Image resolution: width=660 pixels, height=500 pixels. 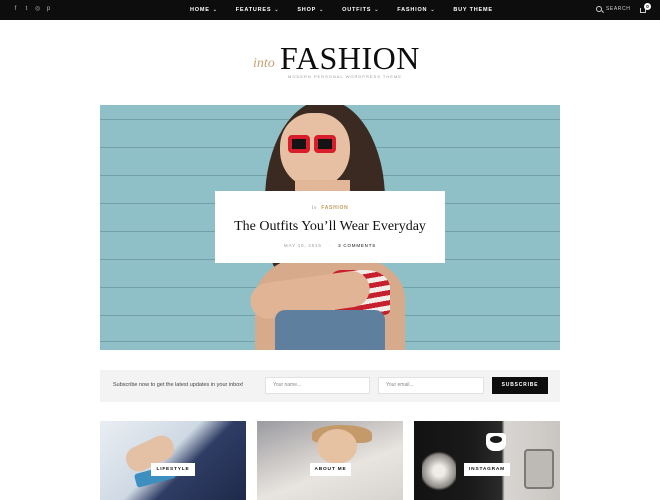 I want to click on camera-image, so click(x=539, y=469).